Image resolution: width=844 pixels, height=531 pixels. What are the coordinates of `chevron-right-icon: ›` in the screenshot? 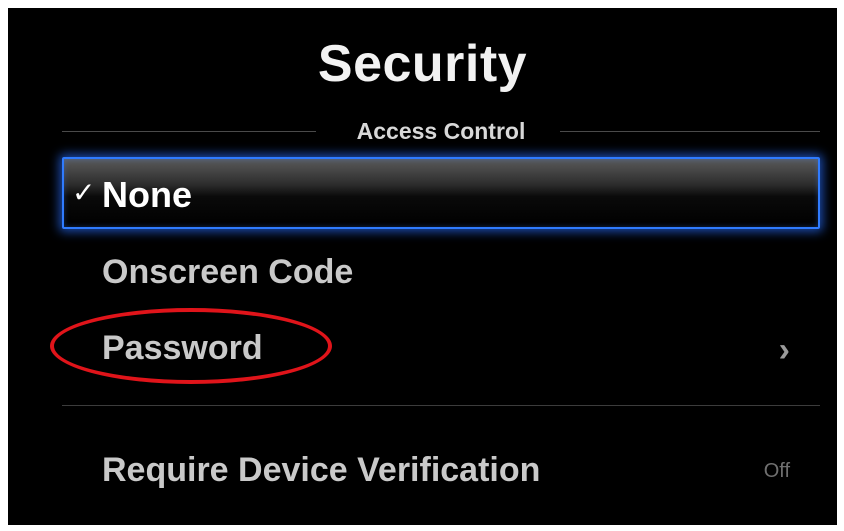 It's located at (784, 350).